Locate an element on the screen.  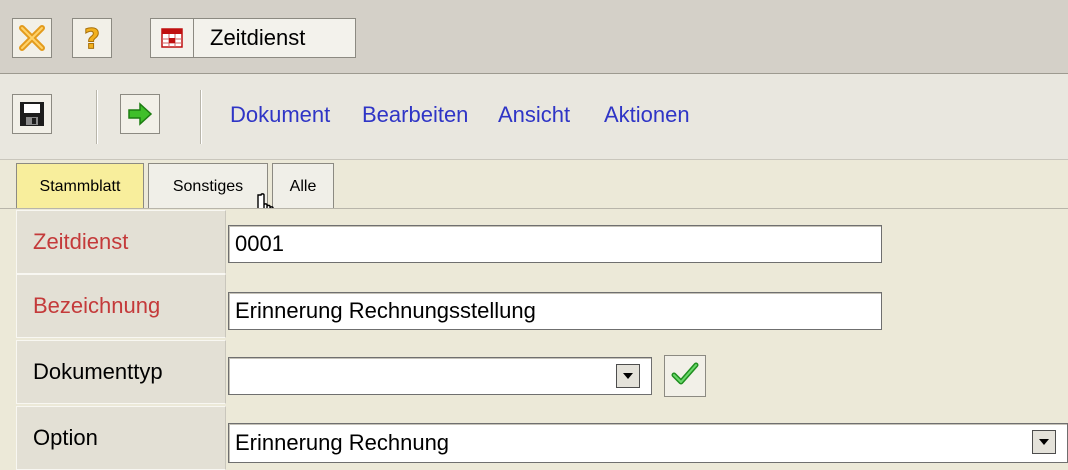
help-icon: ? is located at coordinates (92, 38).